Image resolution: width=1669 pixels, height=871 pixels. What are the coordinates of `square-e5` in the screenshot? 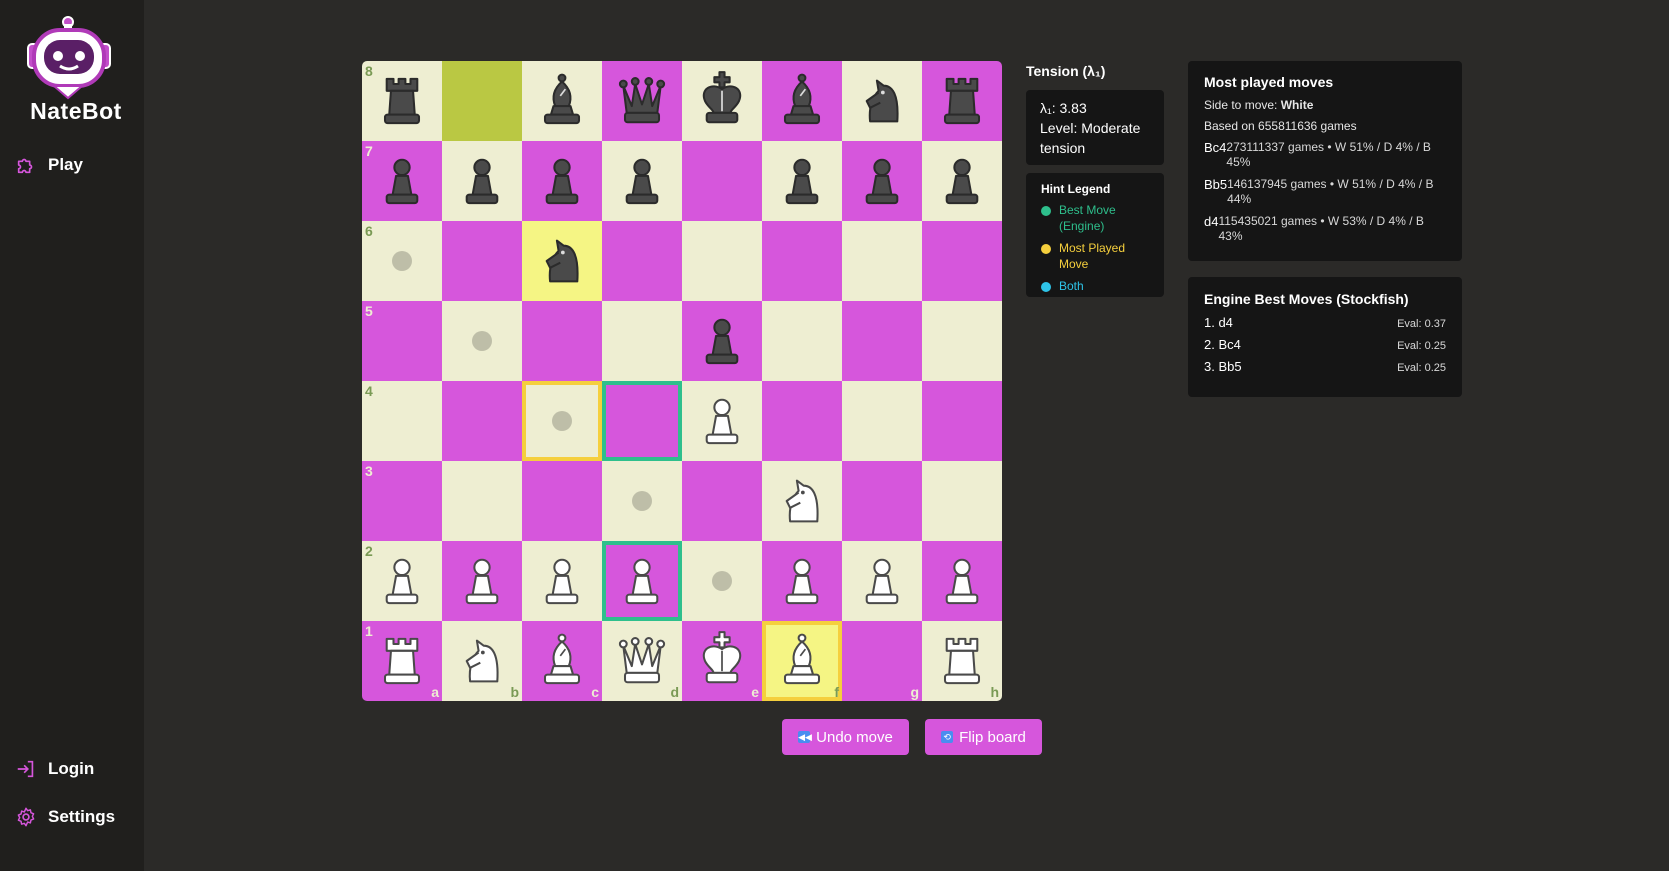 It's located at (722, 341).